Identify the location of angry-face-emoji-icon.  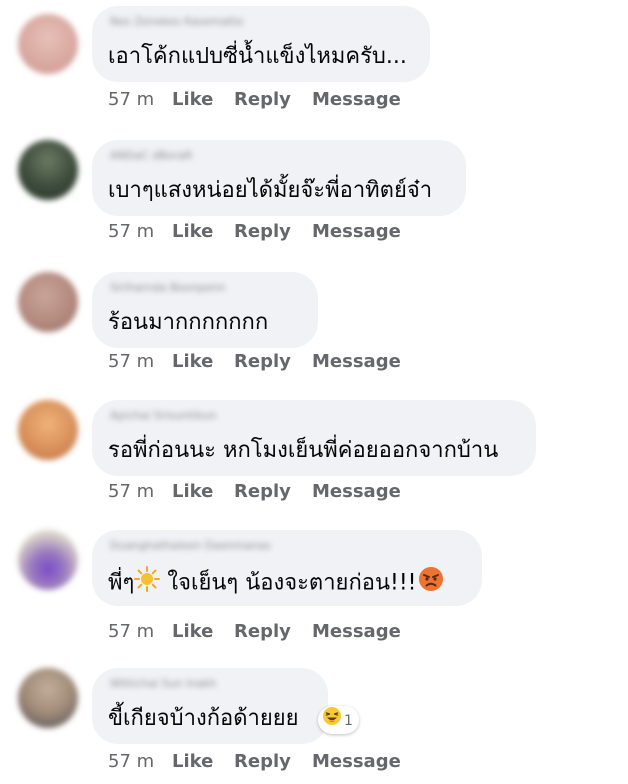
(431, 583).